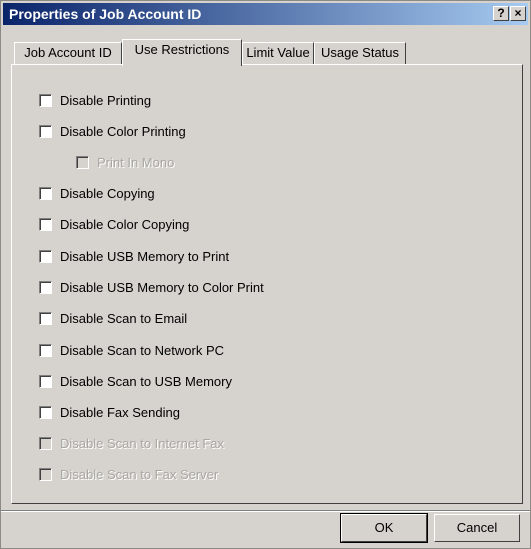  Describe the element at coordinates (106, 100) in the screenshot. I see `option-label: Disable Printing` at that location.